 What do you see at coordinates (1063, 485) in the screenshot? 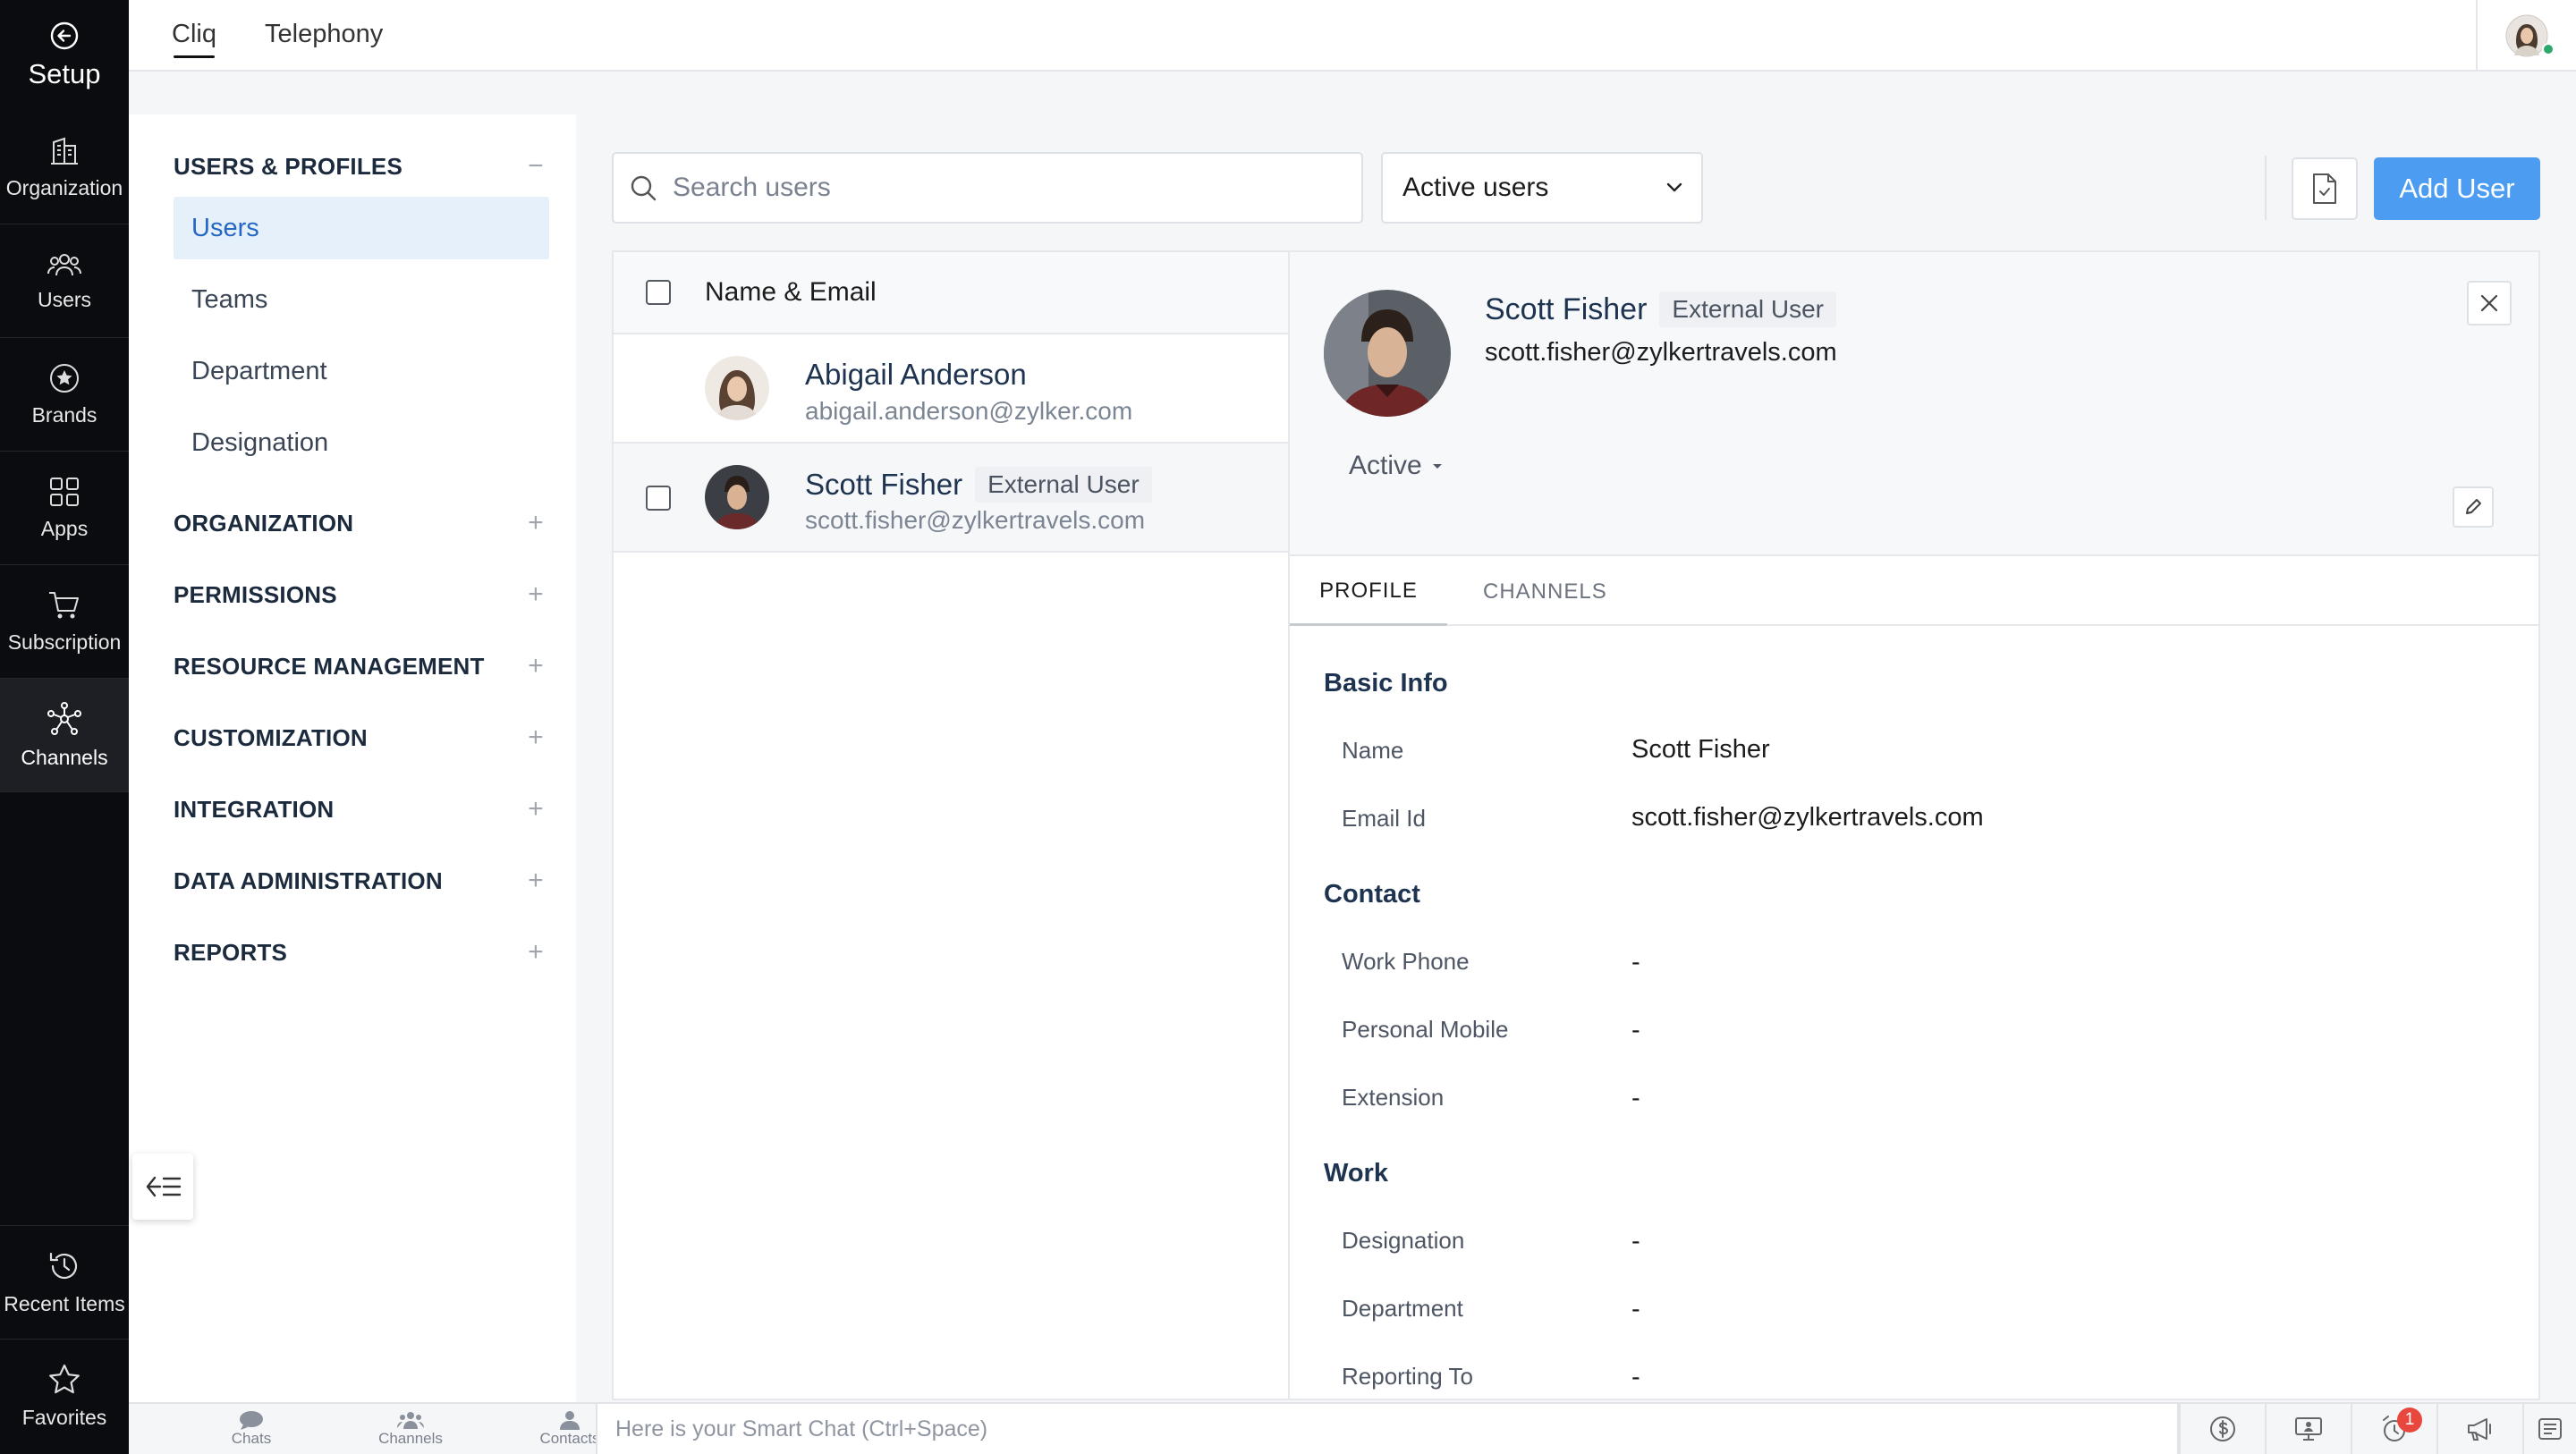
I see `external-user-badge: External User` at bounding box center [1063, 485].